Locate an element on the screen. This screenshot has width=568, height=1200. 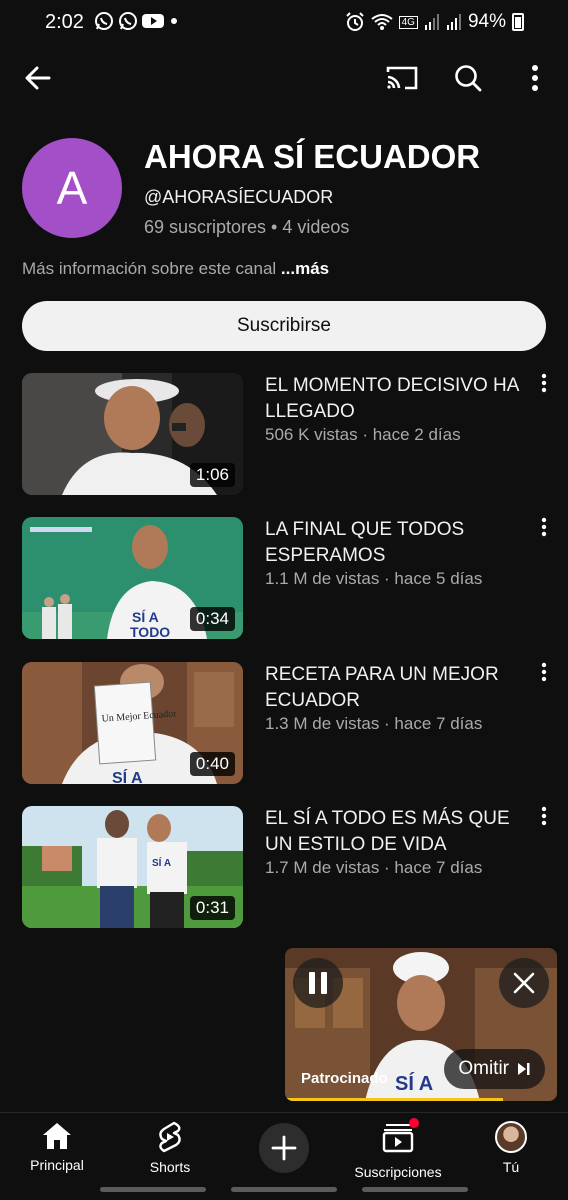
battery-percent: 94% is located at coordinates (486, 21).